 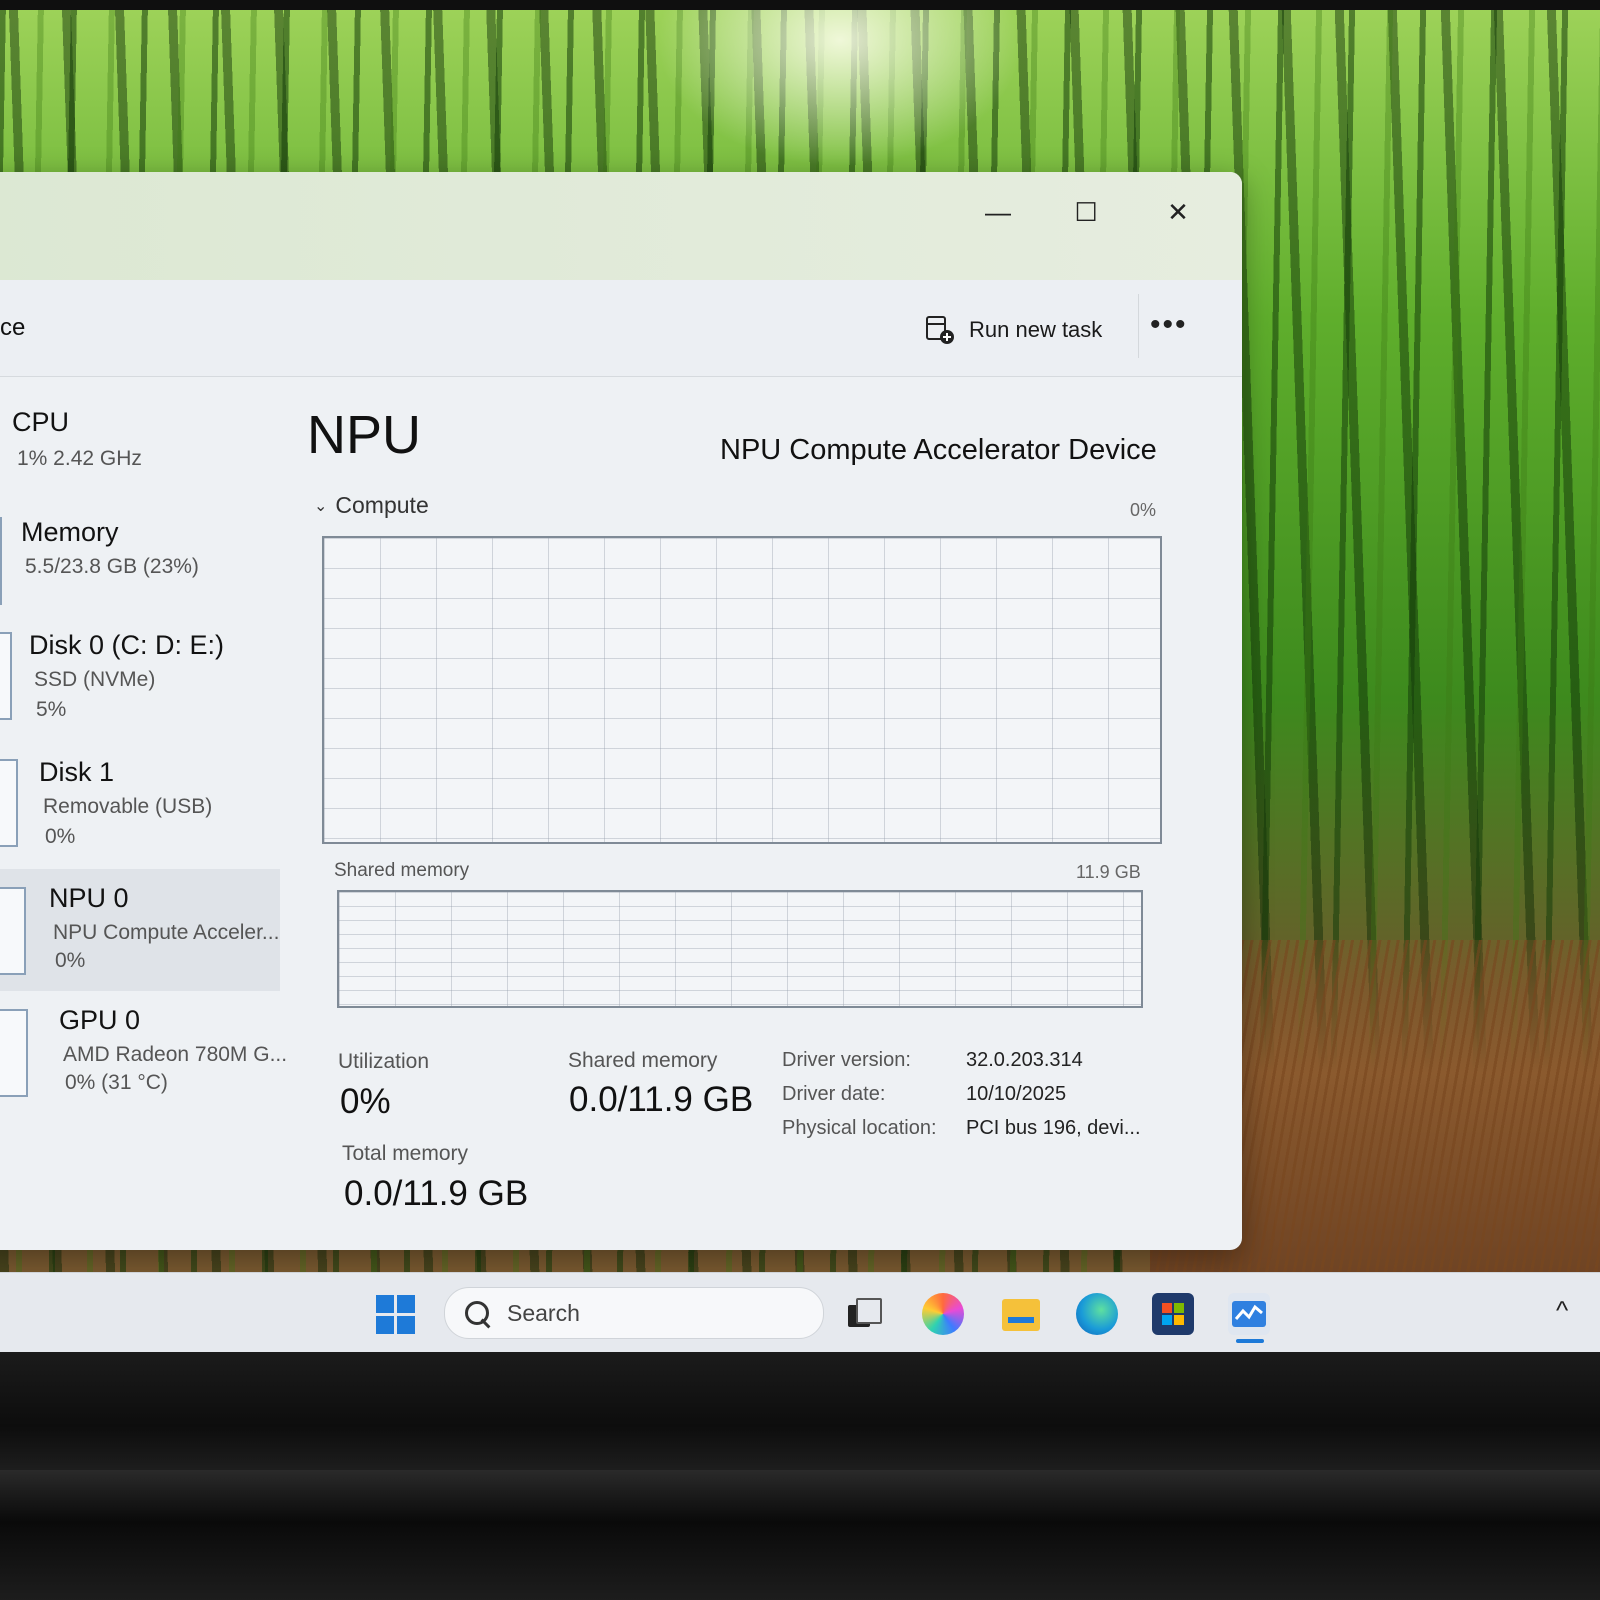 What do you see at coordinates (116, 1082) in the screenshot?
I see `sidebar-item-usage: 0% (31 °C)` at bounding box center [116, 1082].